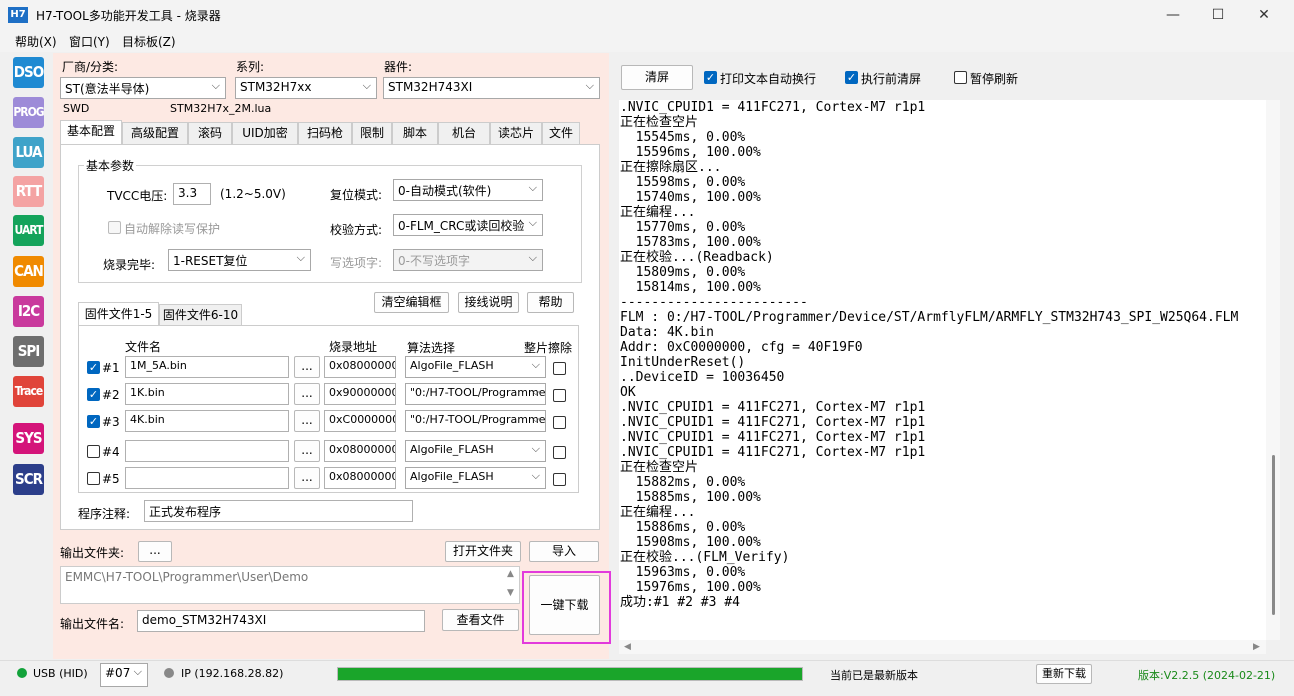 Image resolution: width=1294 pixels, height=696 pixels. I want to click on help-button: 帮助, so click(550, 302).